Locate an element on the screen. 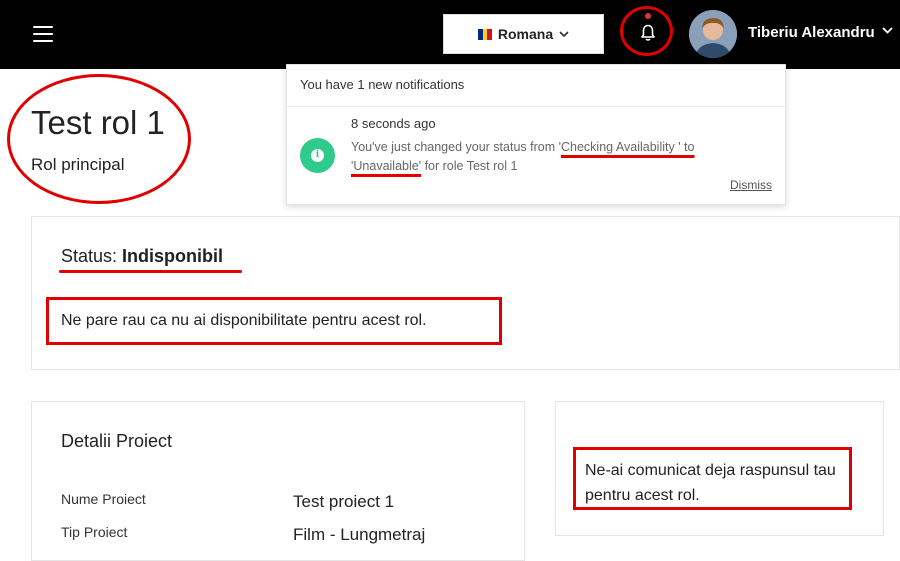 This screenshot has width=900, height=561. language-label: Romana is located at coordinates (525, 34).